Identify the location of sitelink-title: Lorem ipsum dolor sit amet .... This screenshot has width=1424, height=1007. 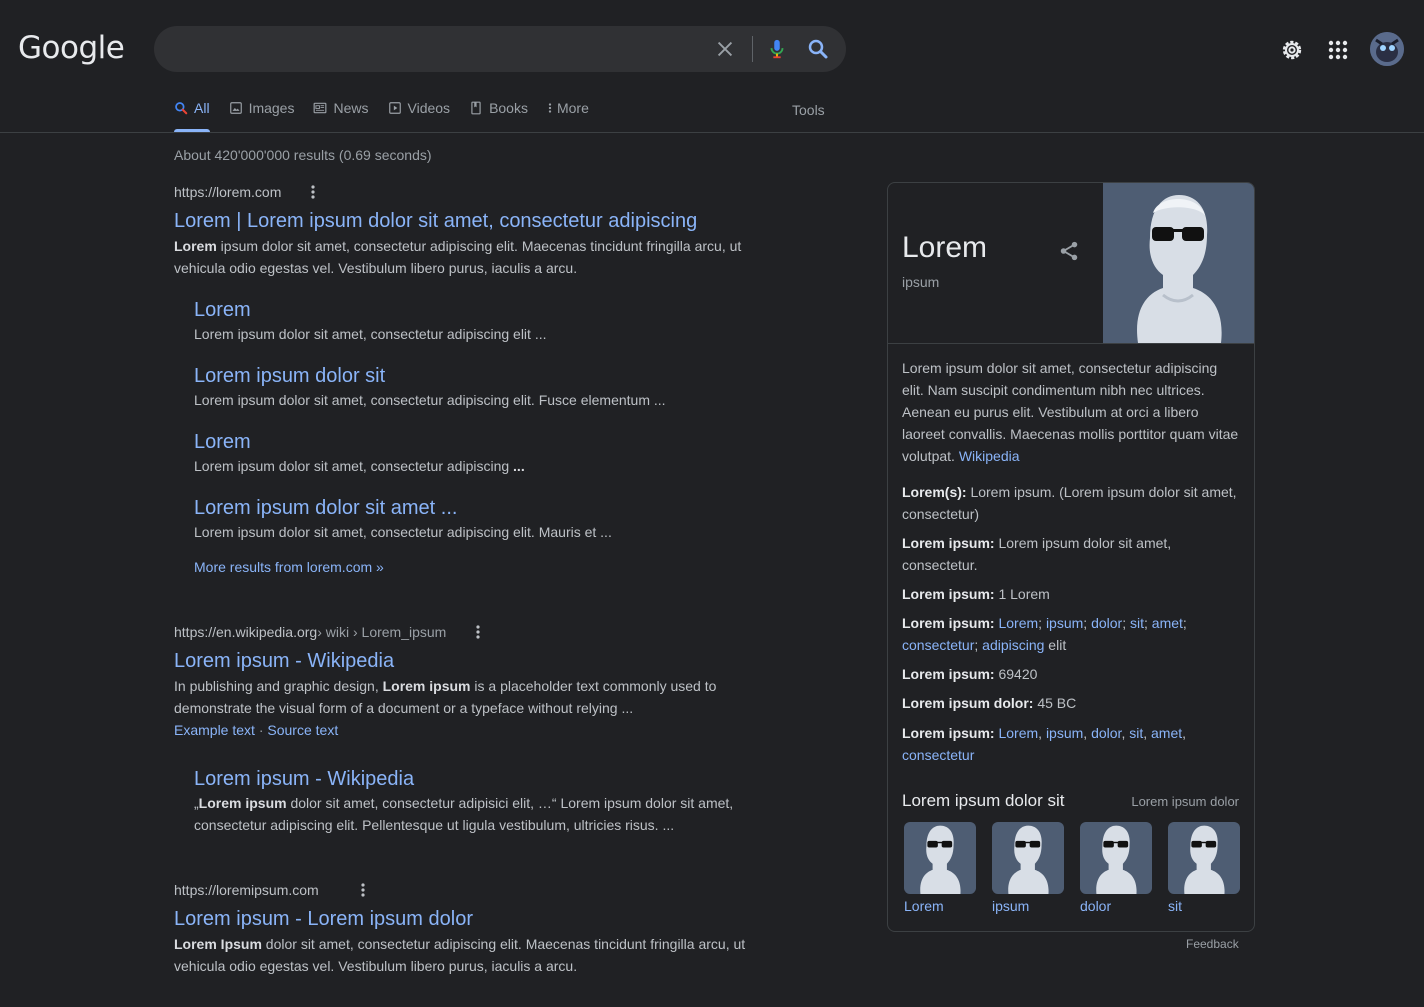
(474, 508).